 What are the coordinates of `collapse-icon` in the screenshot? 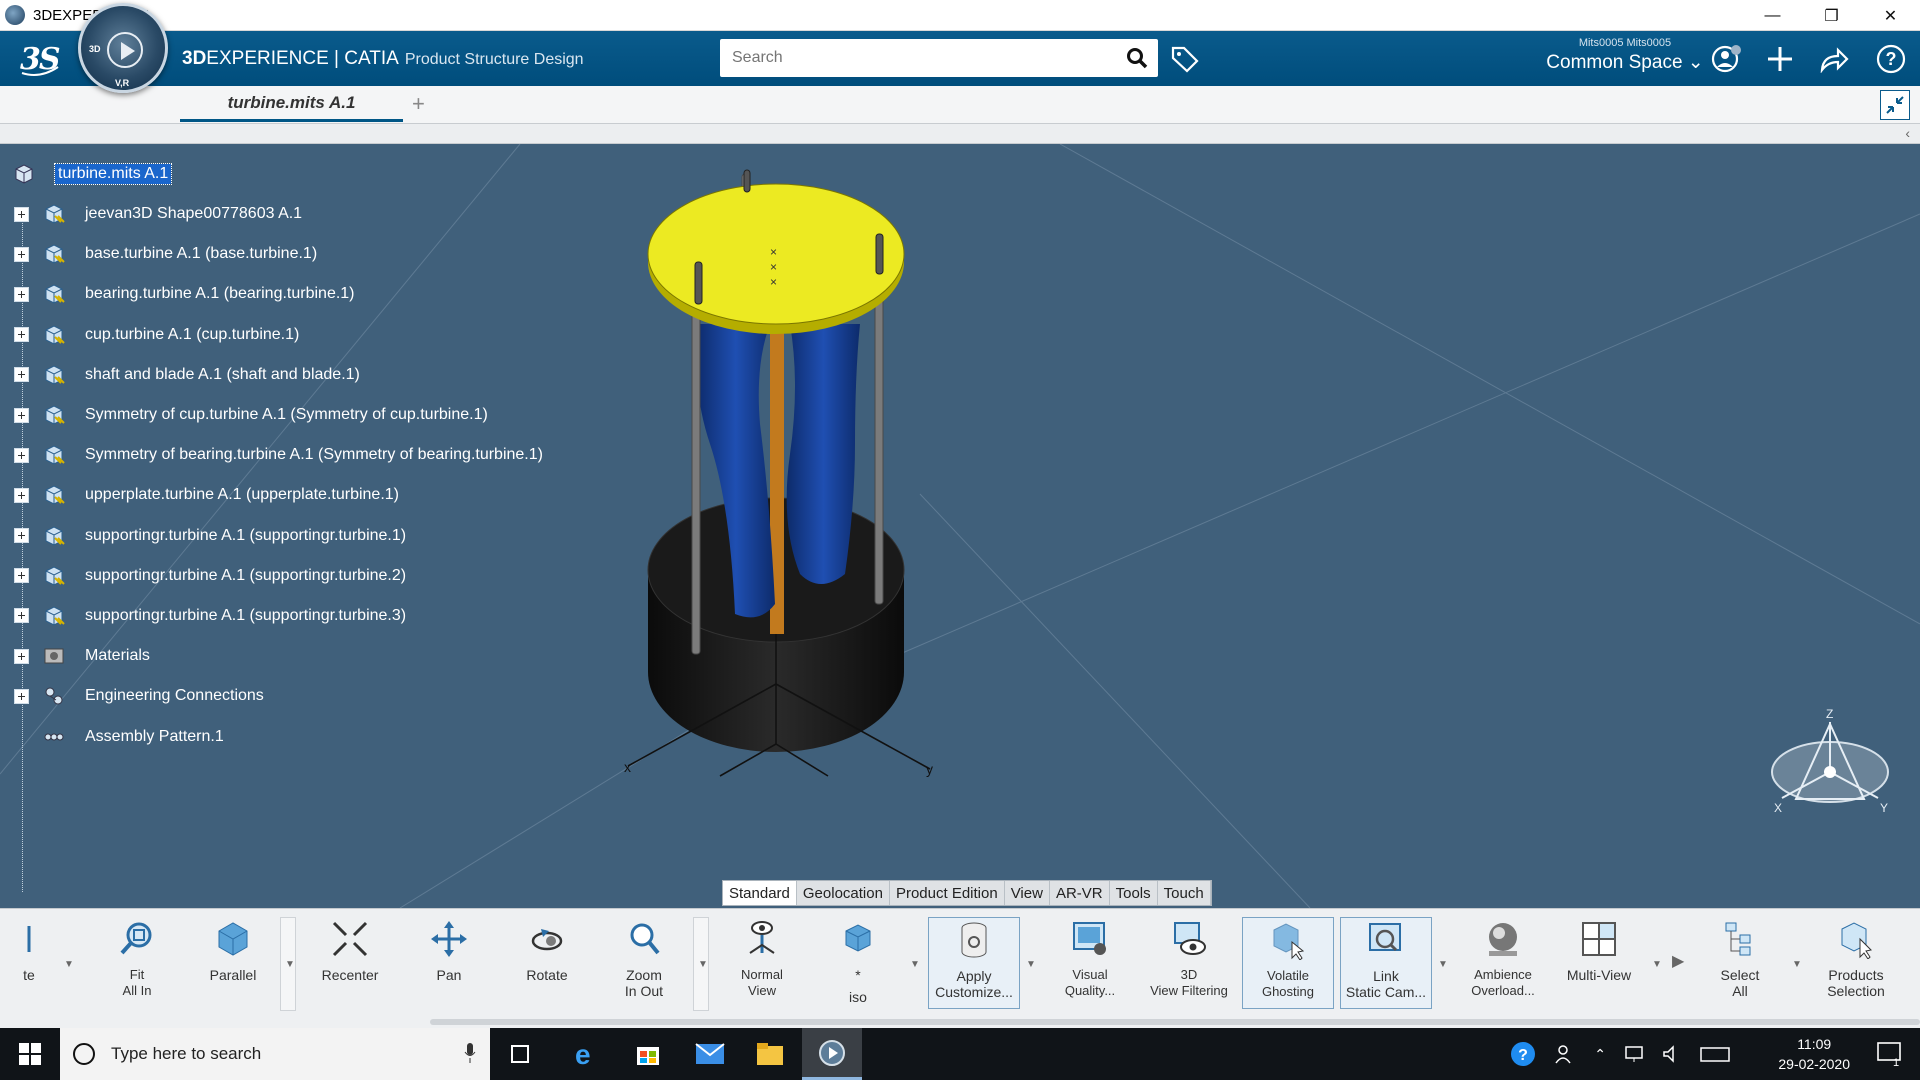 It's located at (1895, 105).